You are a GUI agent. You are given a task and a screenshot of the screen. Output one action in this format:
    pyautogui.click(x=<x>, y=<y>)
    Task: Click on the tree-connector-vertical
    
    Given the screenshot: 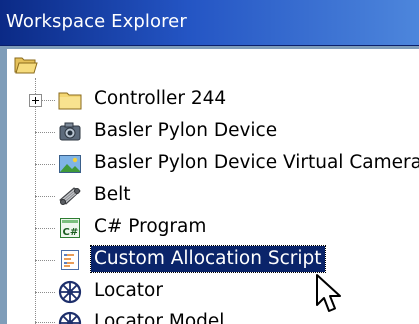 What is the action you would take?
    pyautogui.click(x=35, y=201)
    